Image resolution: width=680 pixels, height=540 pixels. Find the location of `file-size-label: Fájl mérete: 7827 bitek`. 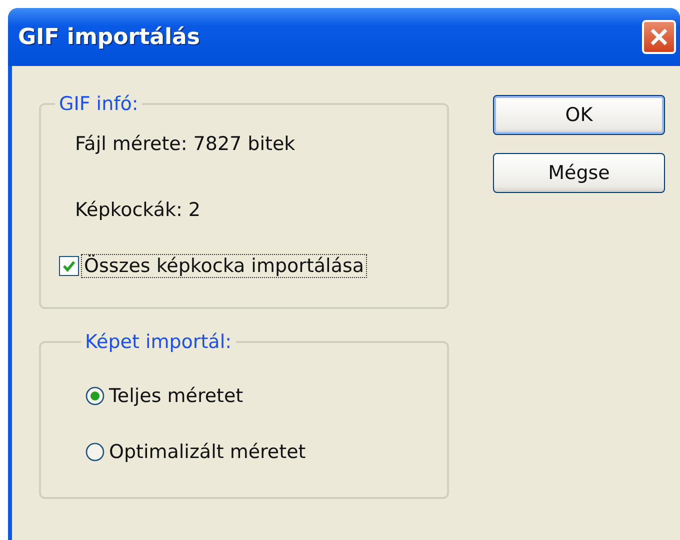

file-size-label: Fájl mérete: 7827 bitek is located at coordinates (185, 144).